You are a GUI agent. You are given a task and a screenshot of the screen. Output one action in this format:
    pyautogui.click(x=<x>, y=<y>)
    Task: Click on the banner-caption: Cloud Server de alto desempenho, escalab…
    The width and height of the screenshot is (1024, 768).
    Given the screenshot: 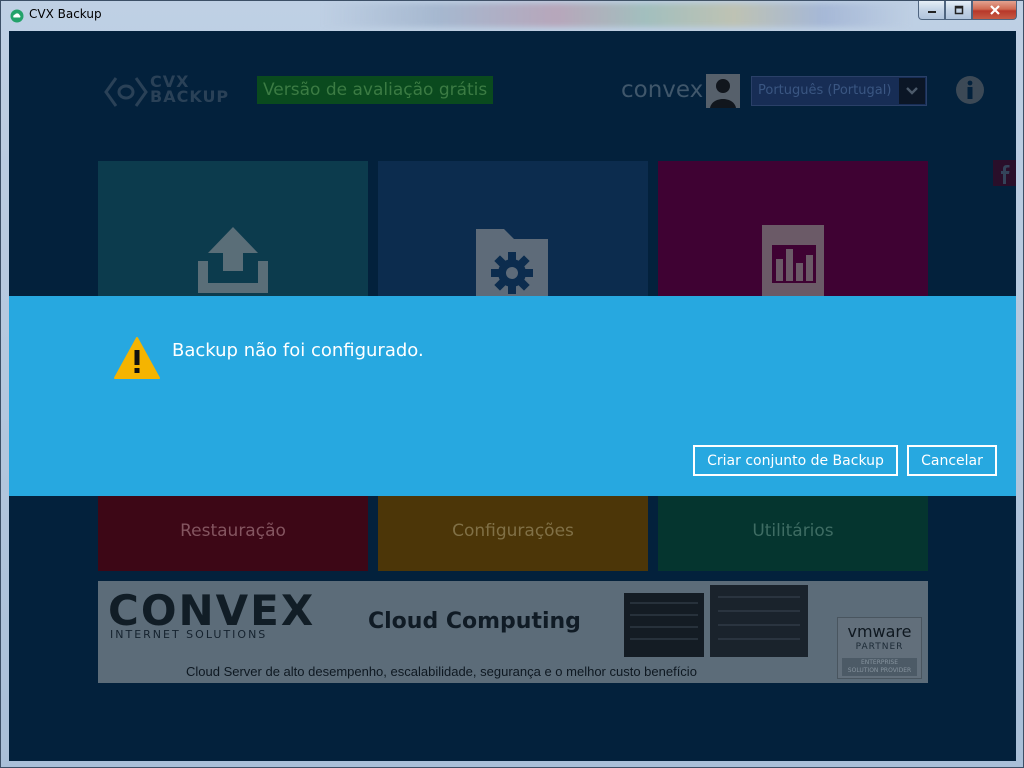 What is the action you would take?
    pyautogui.click(x=441, y=671)
    